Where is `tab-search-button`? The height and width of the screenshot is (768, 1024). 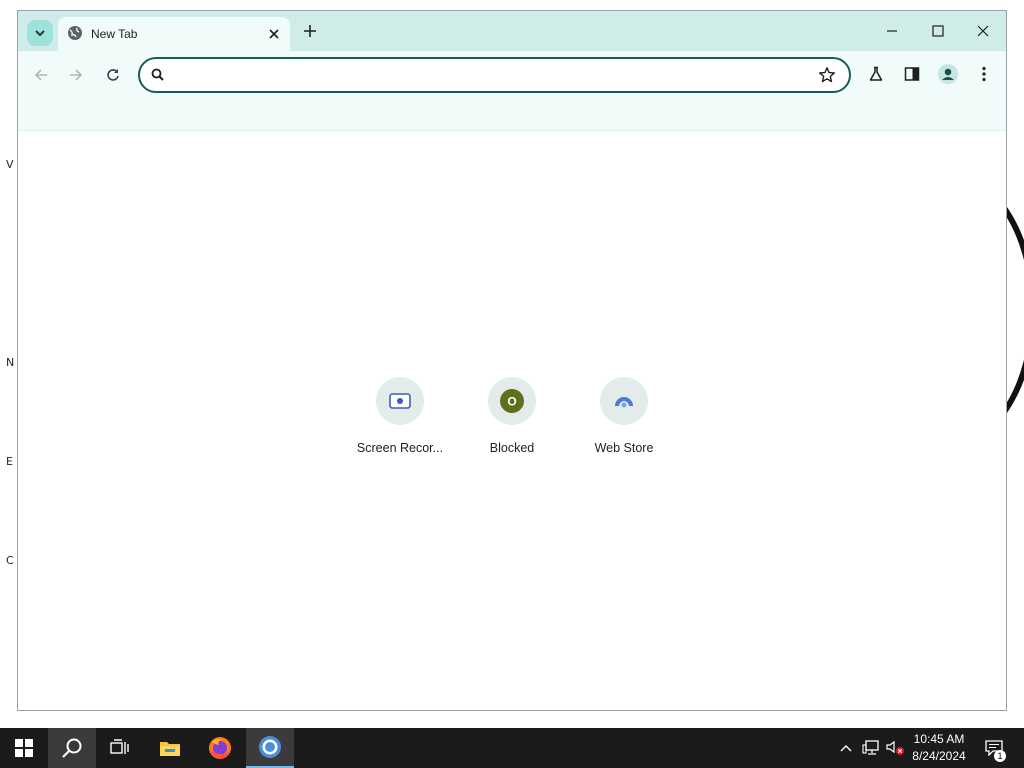
tab-search-button is located at coordinates (40, 33).